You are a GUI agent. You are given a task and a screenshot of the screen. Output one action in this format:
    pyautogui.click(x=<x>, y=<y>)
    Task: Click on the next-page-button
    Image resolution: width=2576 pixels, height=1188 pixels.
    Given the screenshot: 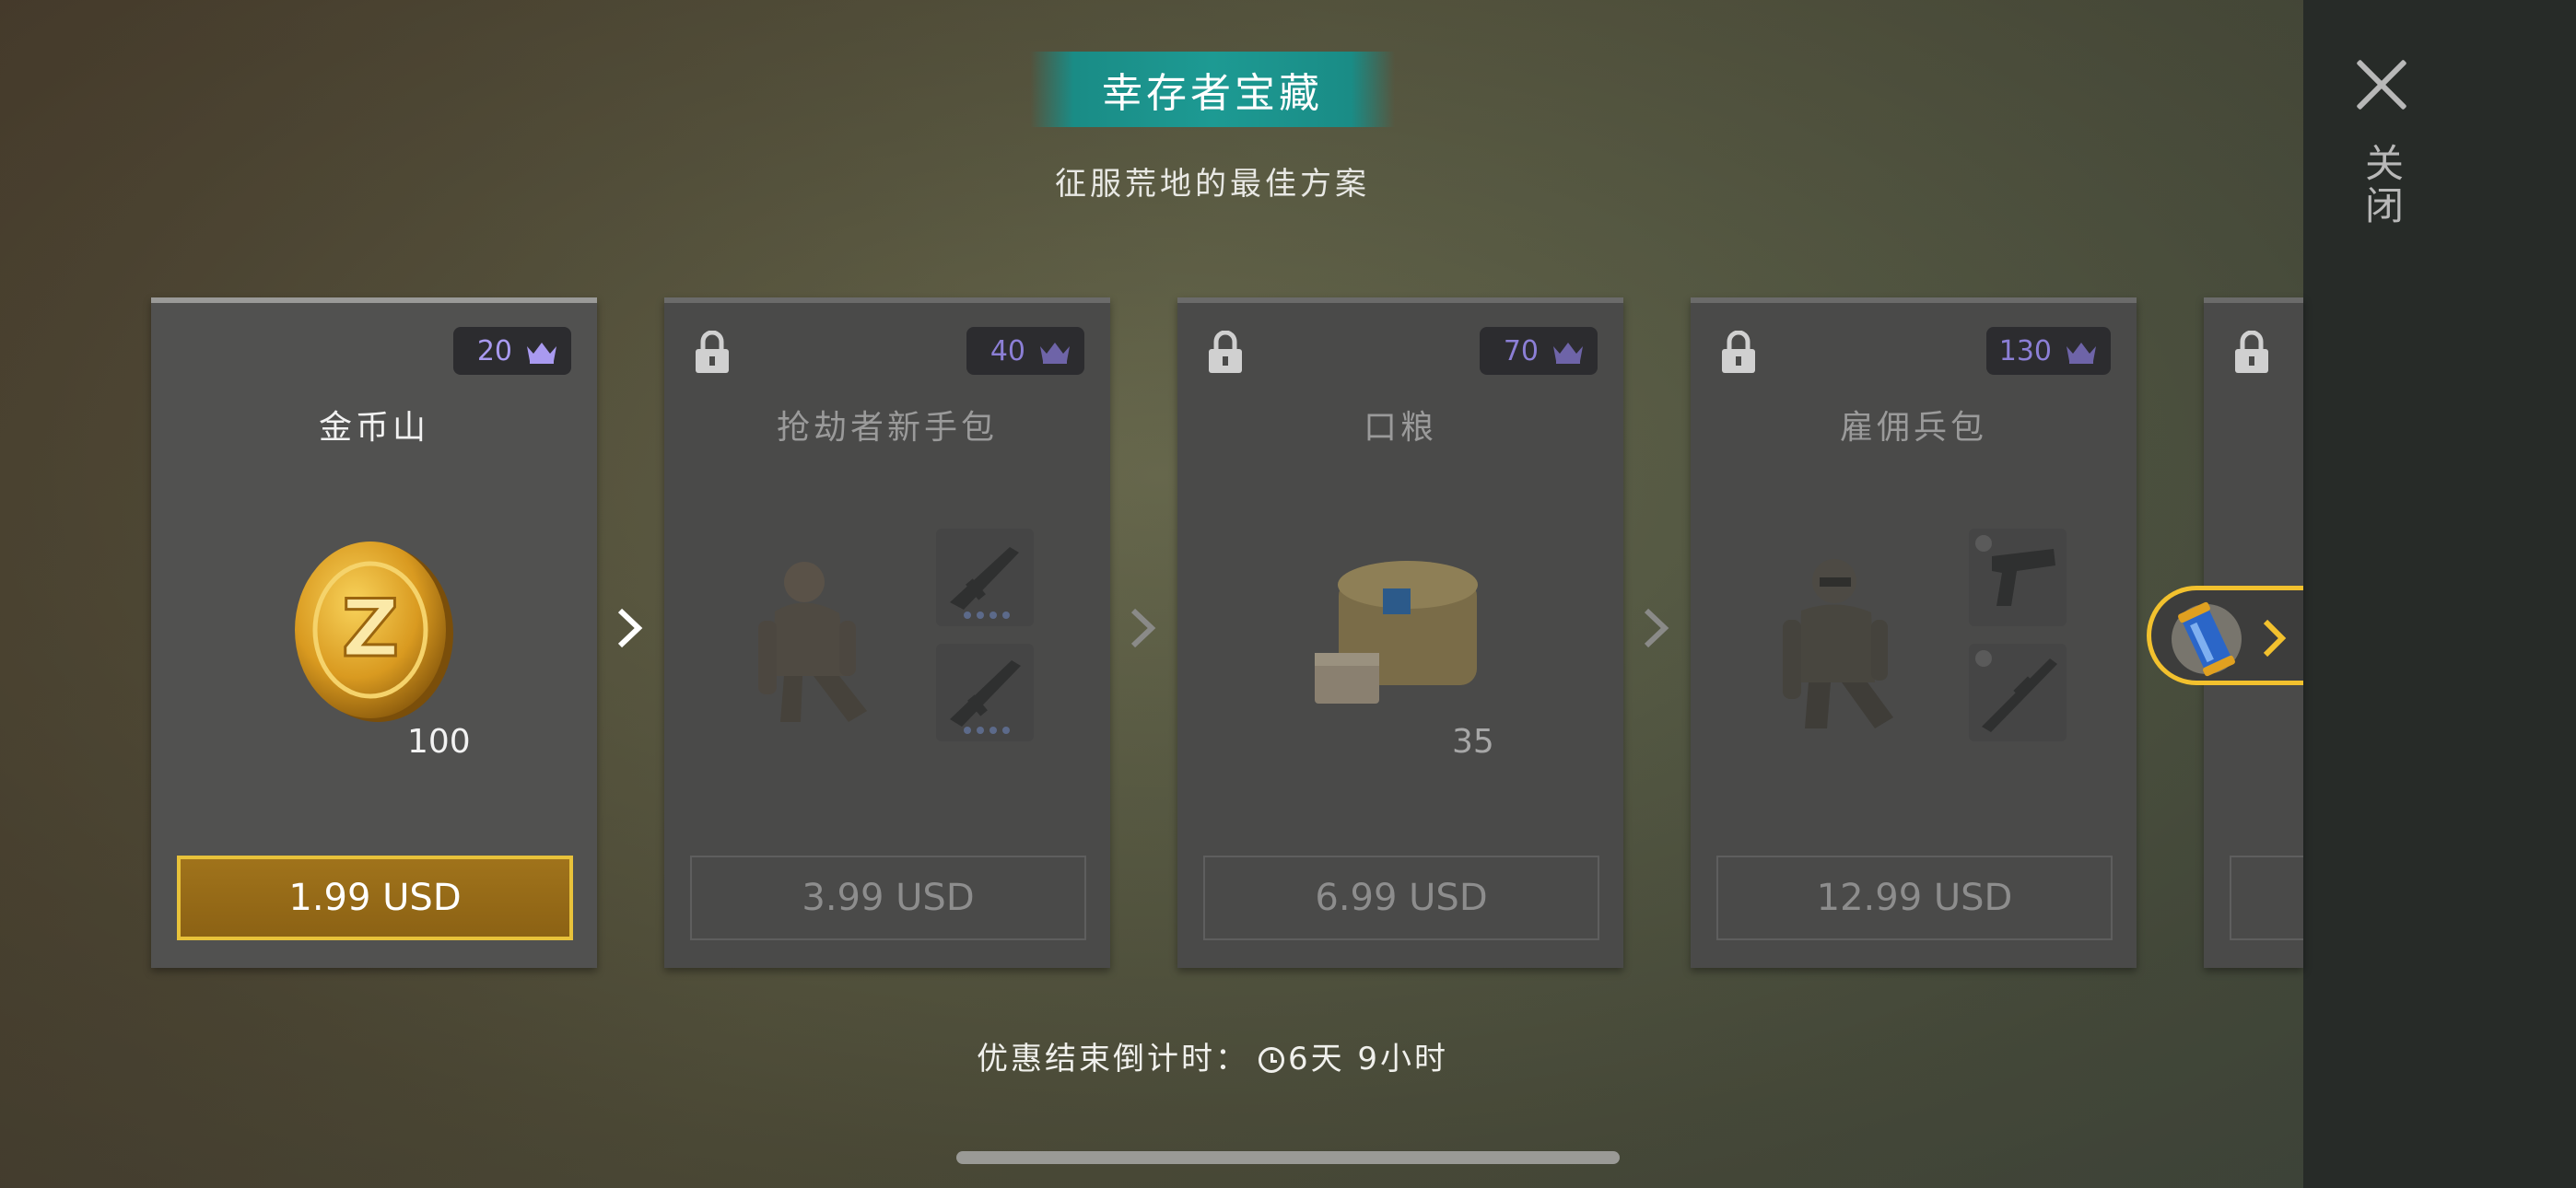 What is the action you would take?
    pyautogui.click(x=2225, y=635)
    